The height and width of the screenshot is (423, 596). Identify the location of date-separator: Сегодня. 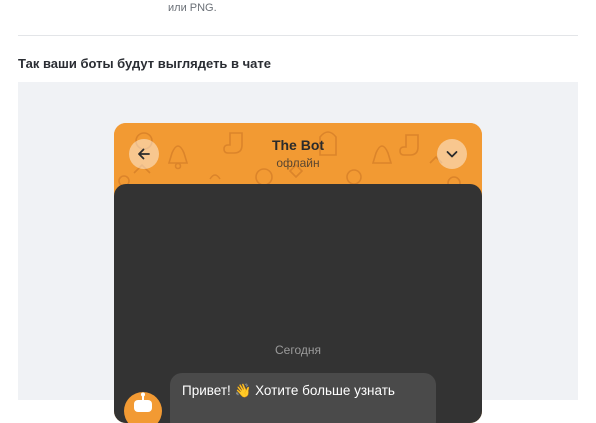
(298, 350).